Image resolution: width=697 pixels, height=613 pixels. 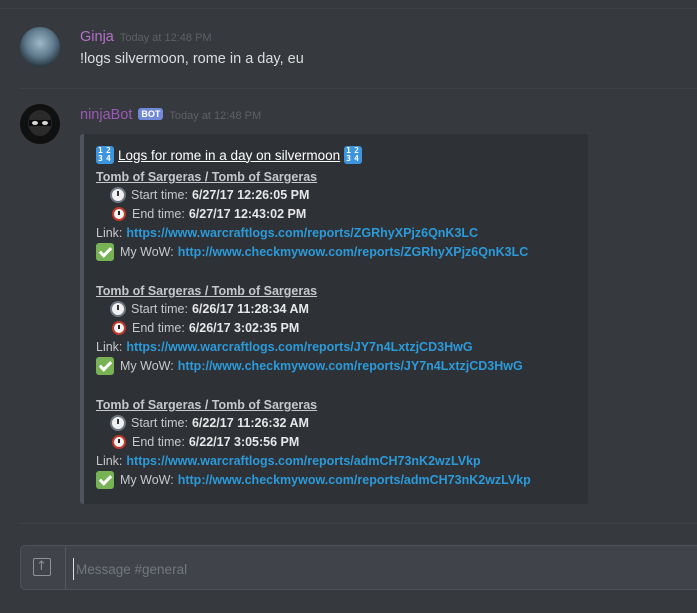 I want to click on start-time-value: 6/26/17 11:28:34 AM, so click(x=250, y=308).